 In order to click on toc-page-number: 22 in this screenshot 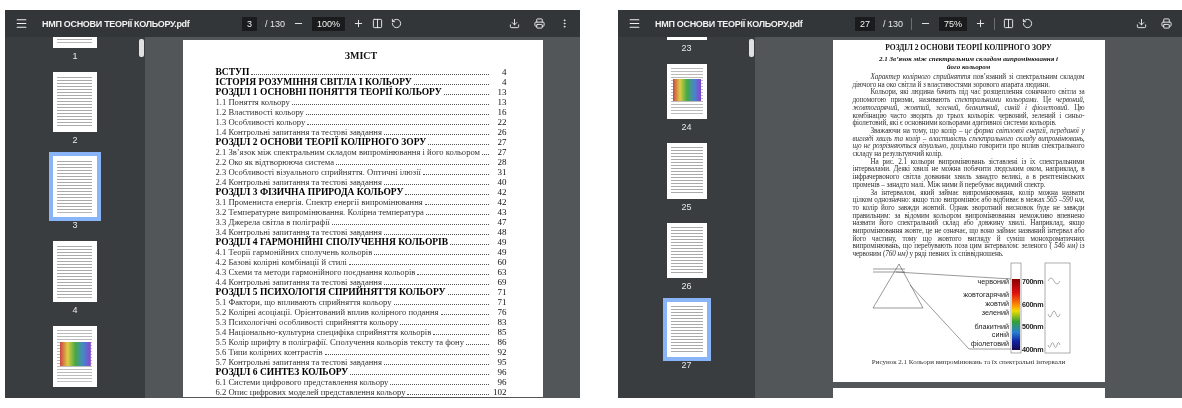, I will do `click(501, 122)`.